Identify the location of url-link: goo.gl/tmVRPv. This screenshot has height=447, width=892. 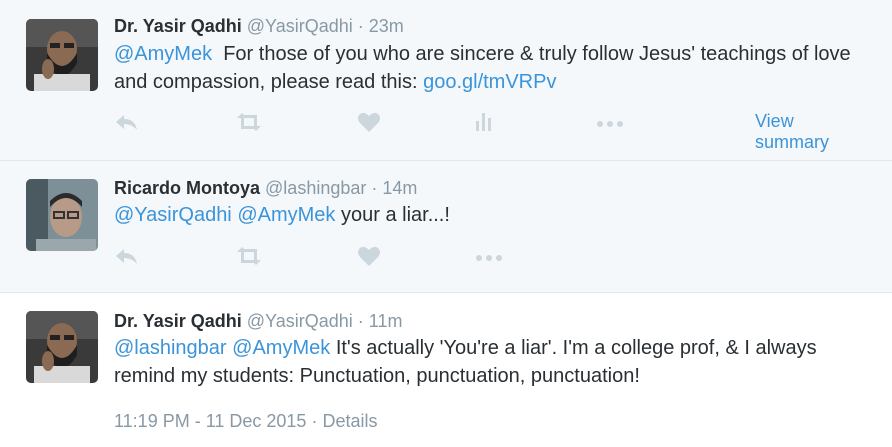
(489, 82).